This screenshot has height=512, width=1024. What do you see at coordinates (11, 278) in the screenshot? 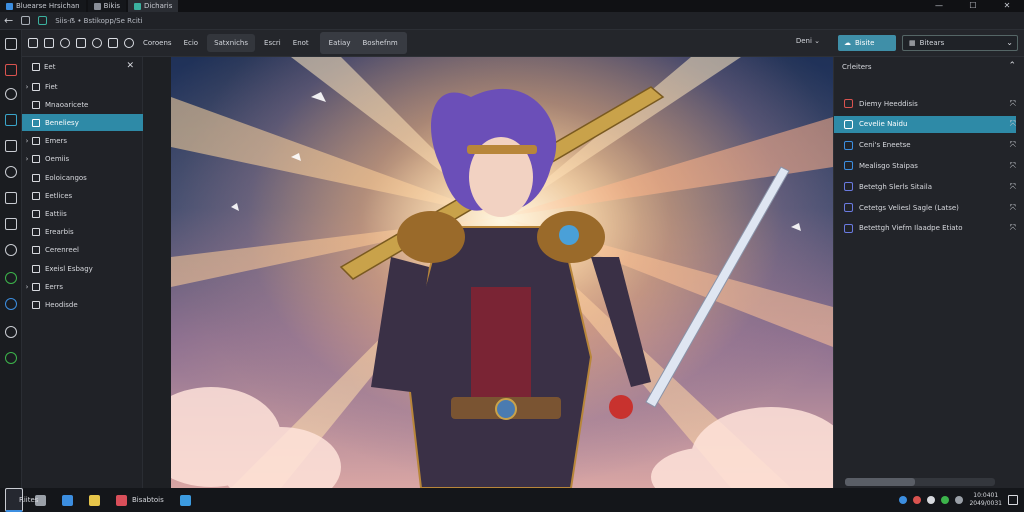
I see `status-green-icon` at bounding box center [11, 278].